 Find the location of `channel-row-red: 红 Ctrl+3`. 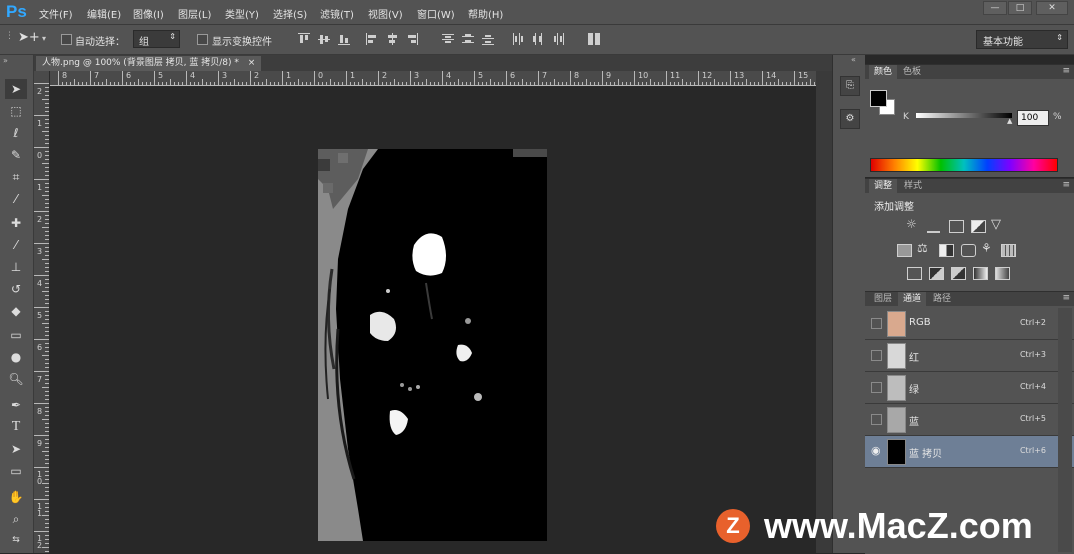

channel-row-red: 红 Ctrl+3 is located at coordinates (969, 356).